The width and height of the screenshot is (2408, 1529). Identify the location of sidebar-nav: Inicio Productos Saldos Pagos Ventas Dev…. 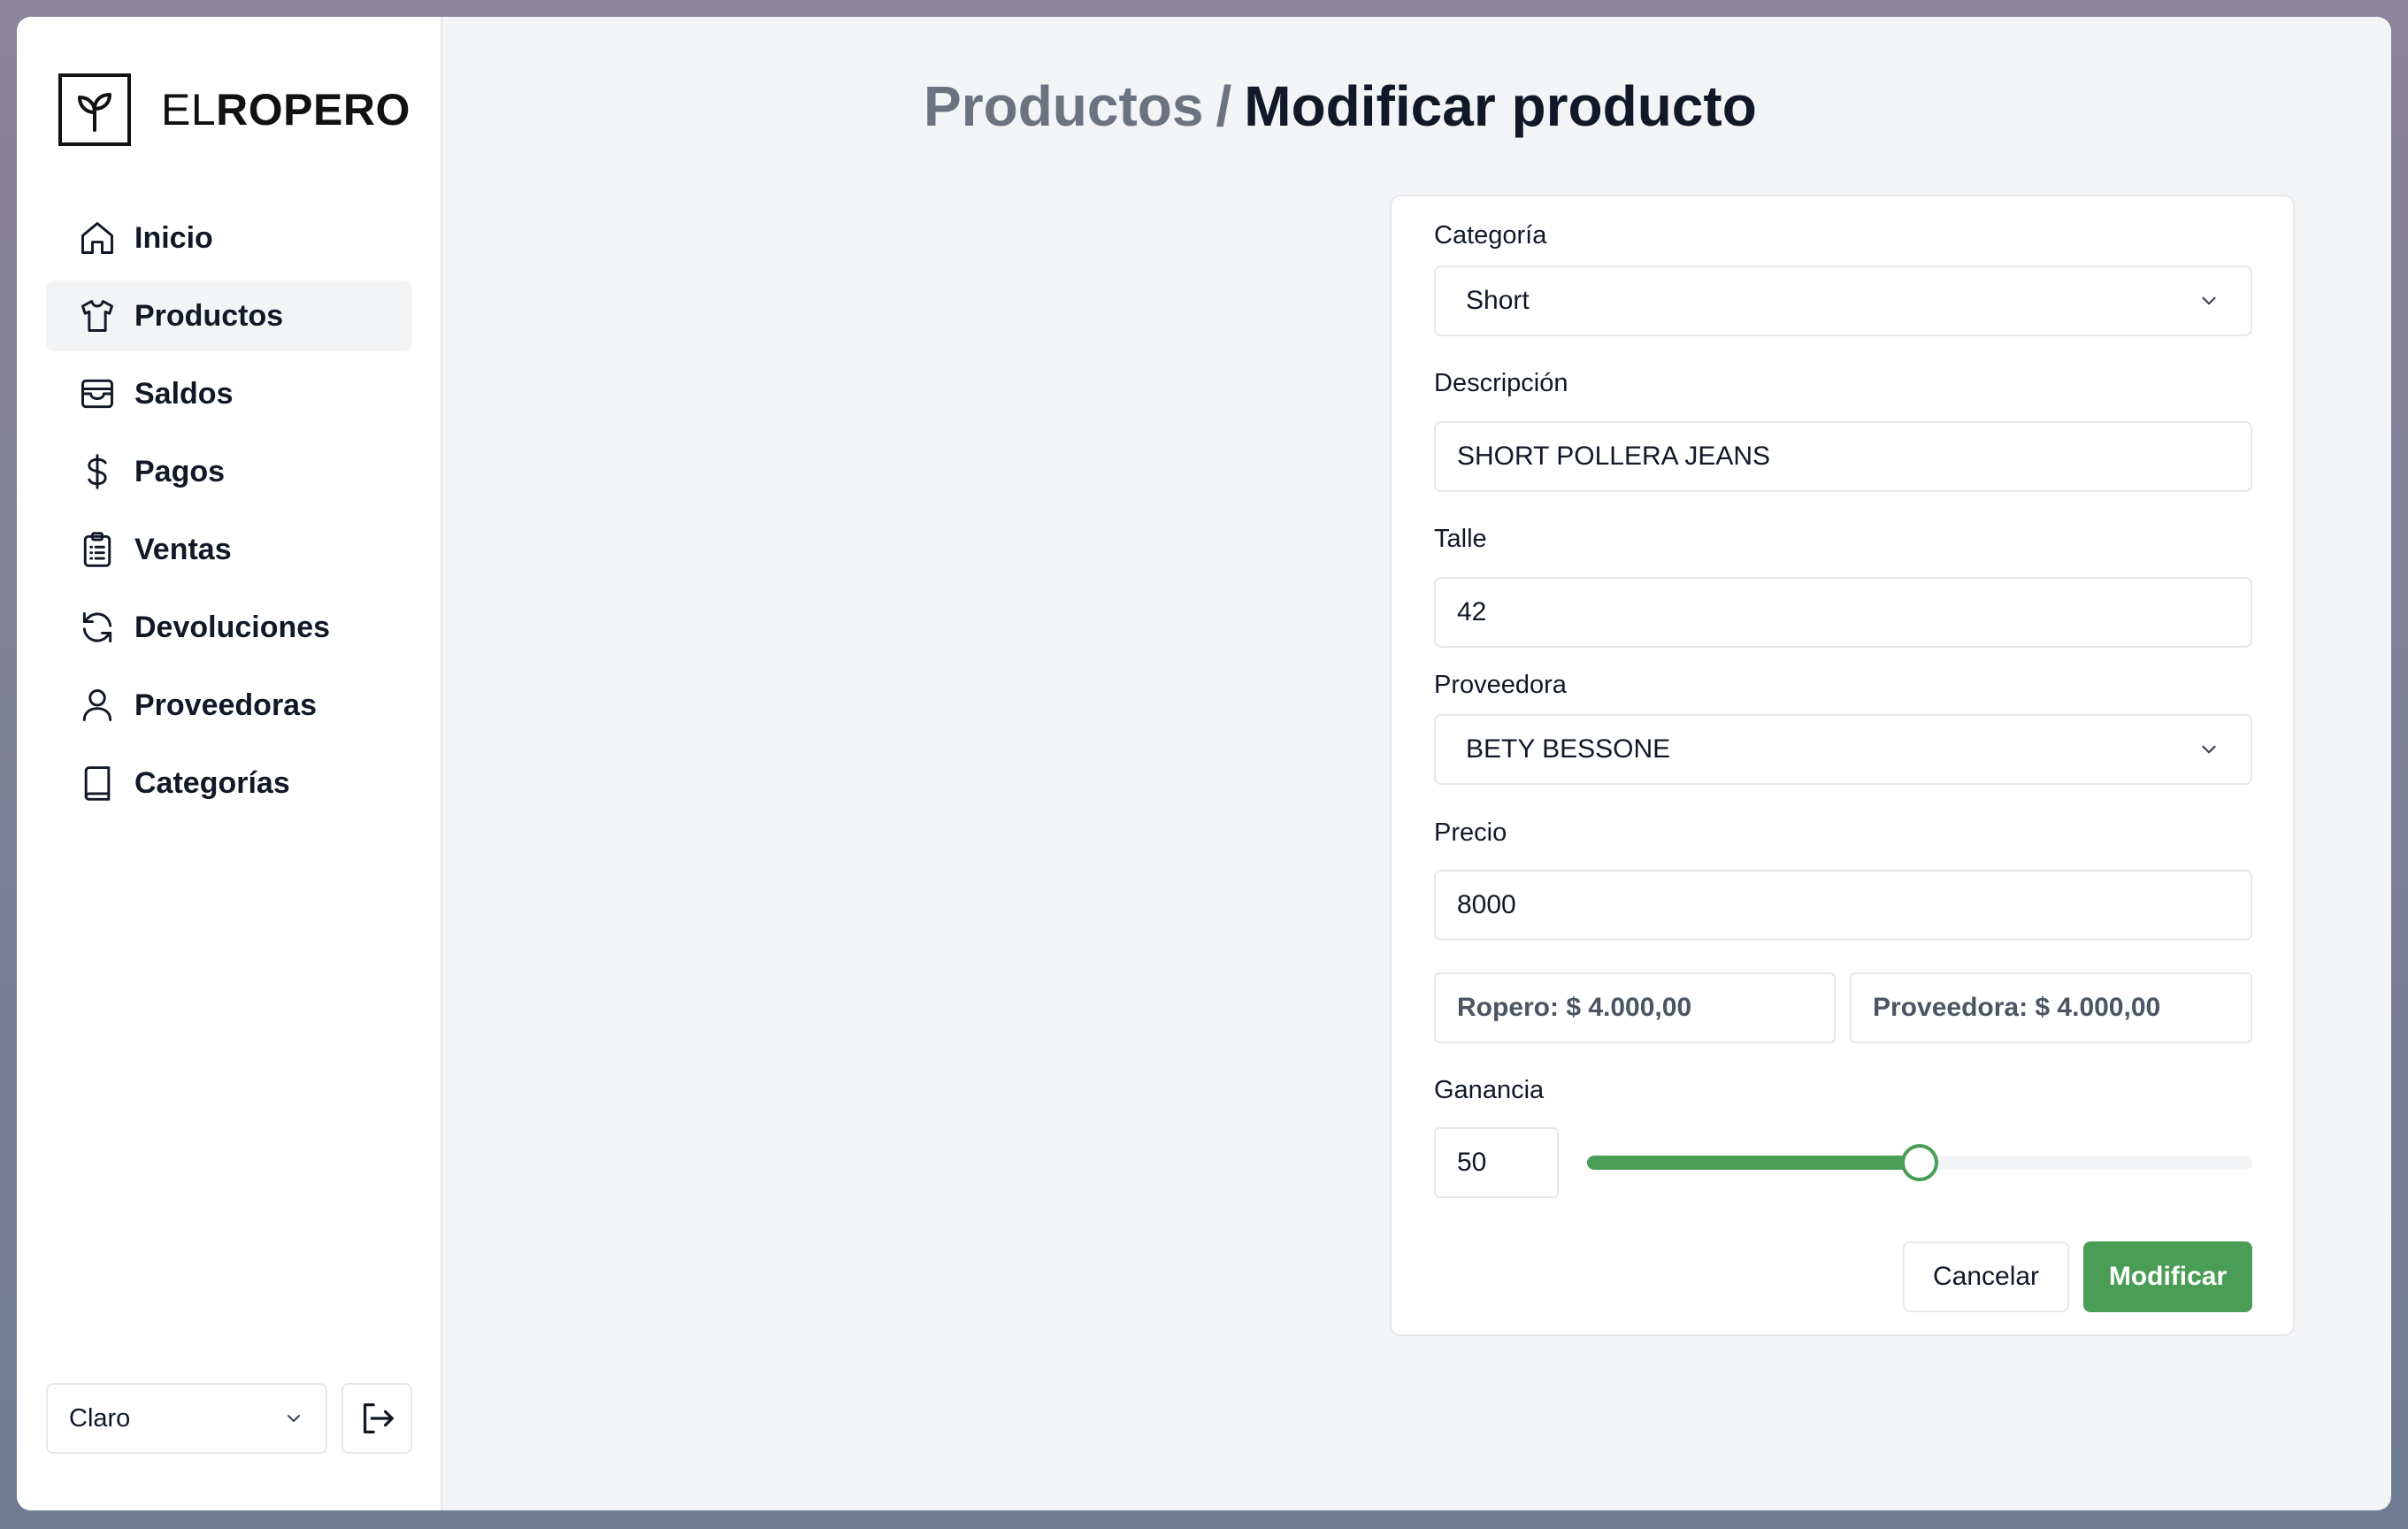
(229, 514).